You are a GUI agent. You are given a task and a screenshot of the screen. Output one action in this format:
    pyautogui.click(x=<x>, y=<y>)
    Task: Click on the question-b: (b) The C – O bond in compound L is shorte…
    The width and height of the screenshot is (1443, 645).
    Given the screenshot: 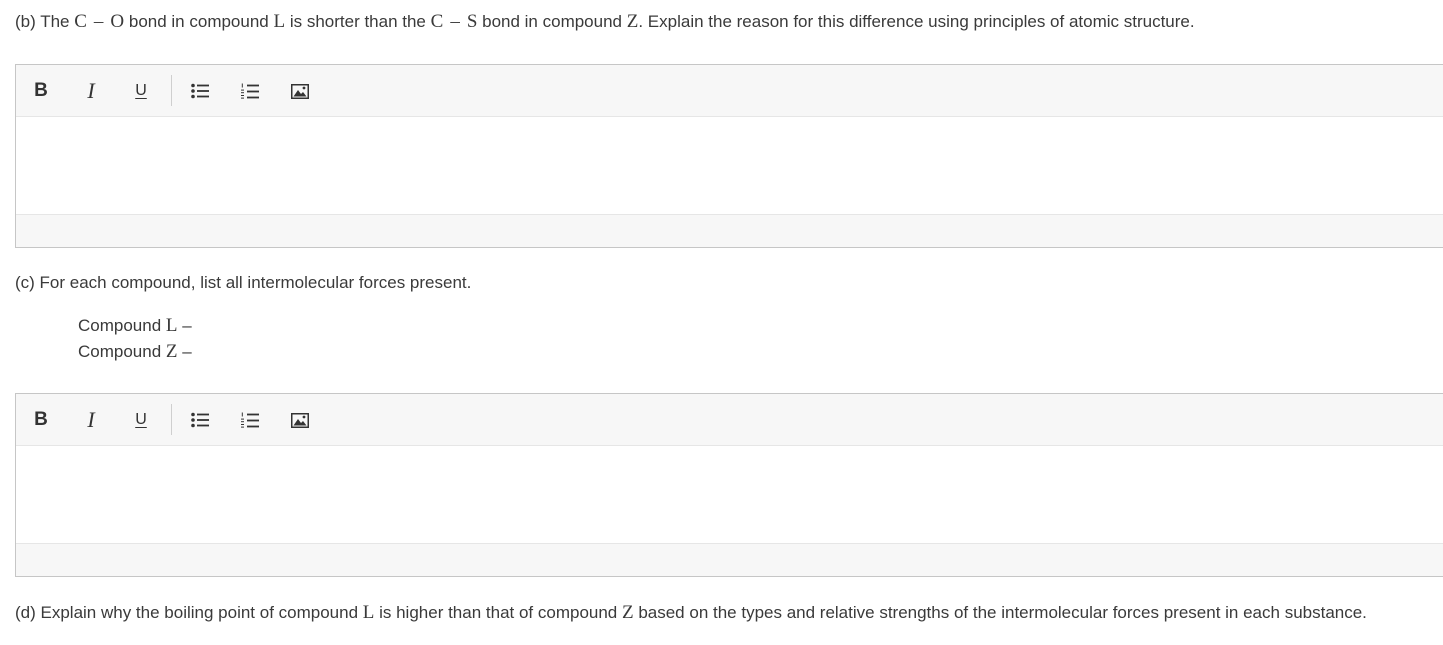 What is the action you would take?
    pyautogui.click(x=605, y=22)
    